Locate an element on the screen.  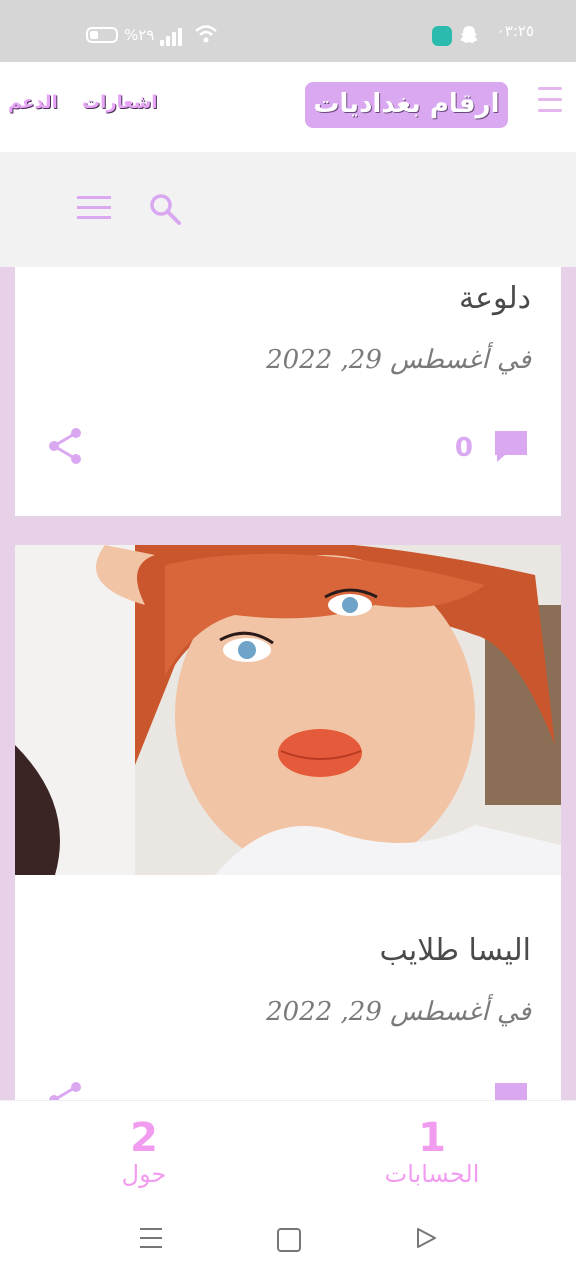
snapchat-icon is located at coordinates (469, 35).